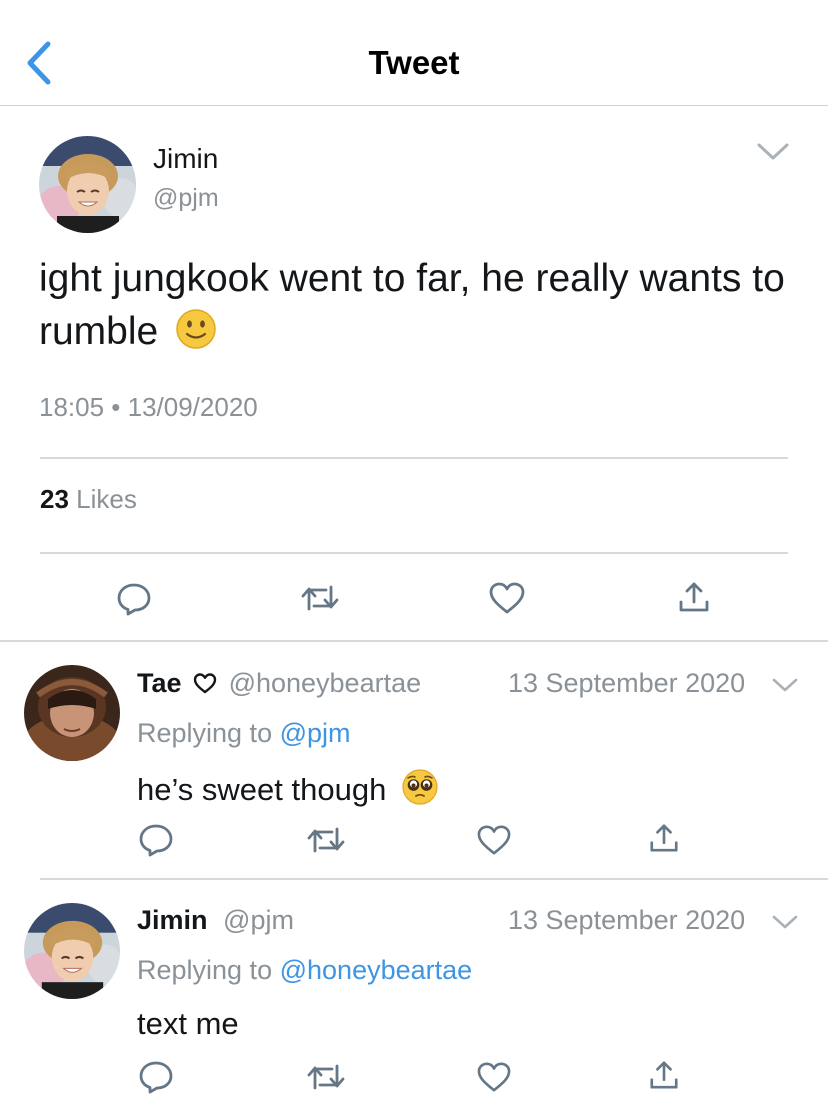  Describe the element at coordinates (196, 329) in the screenshot. I see `slightly-smiling-face-emoji` at that location.